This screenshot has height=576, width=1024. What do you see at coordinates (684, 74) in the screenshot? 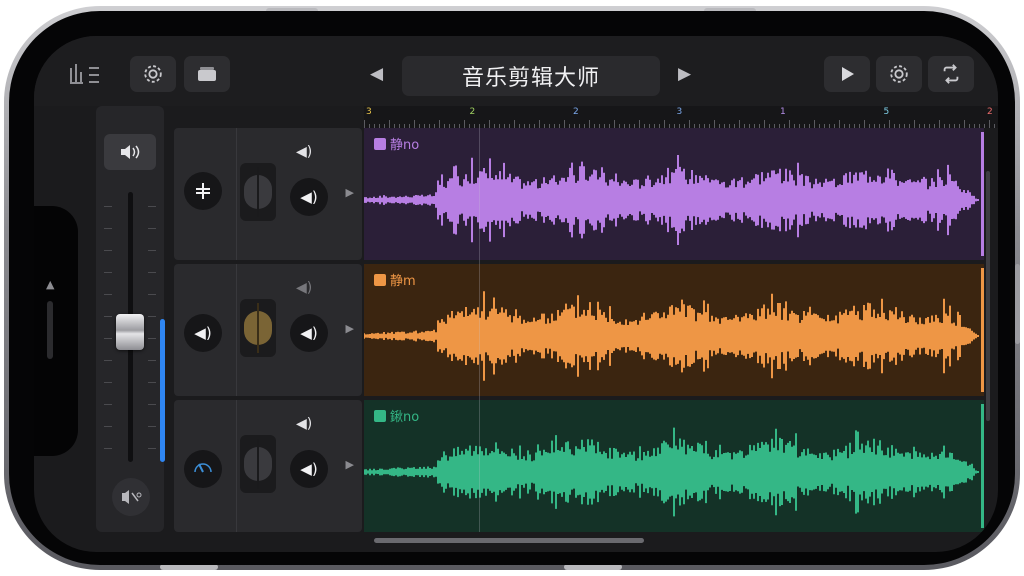
I see `next-arrow-icon: ▶` at bounding box center [684, 74].